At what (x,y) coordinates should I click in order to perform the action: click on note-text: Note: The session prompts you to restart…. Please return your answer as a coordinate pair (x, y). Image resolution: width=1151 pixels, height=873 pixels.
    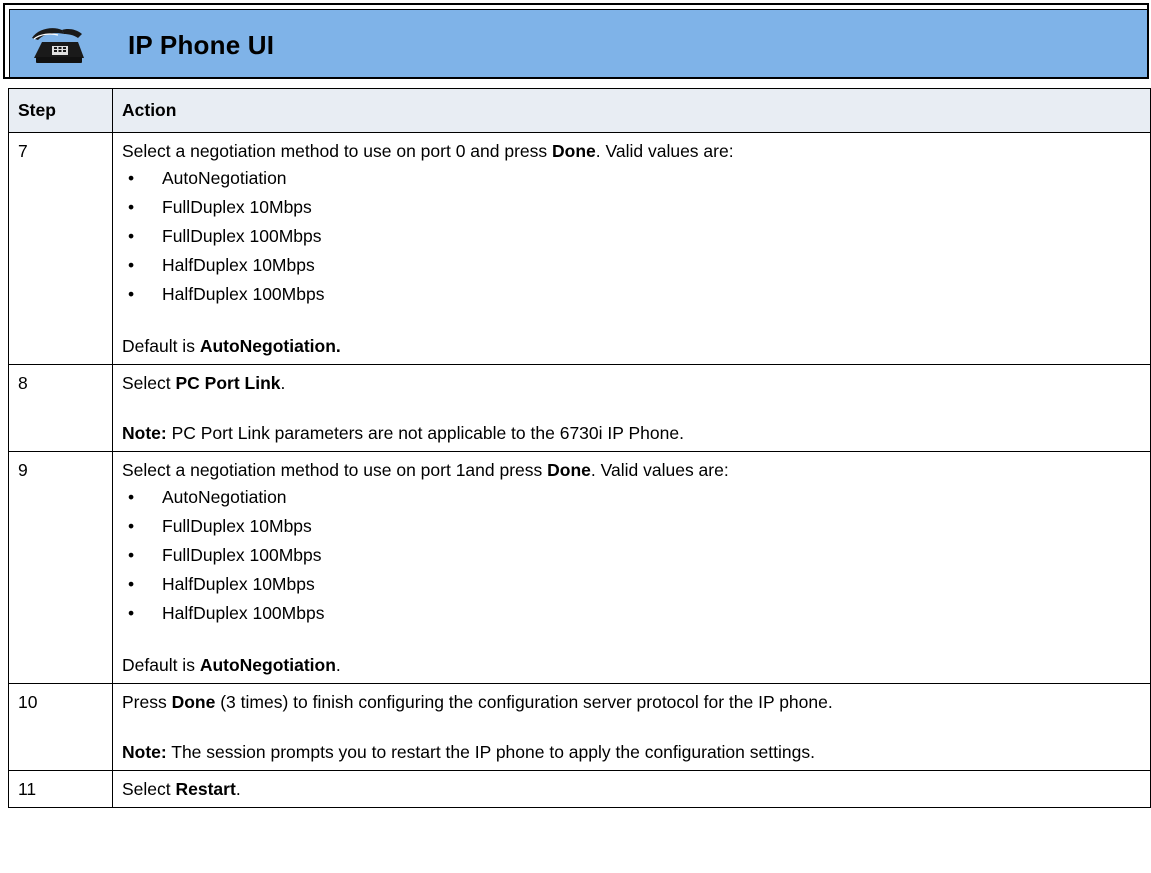
    Looking at the image, I should click on (468, 752).